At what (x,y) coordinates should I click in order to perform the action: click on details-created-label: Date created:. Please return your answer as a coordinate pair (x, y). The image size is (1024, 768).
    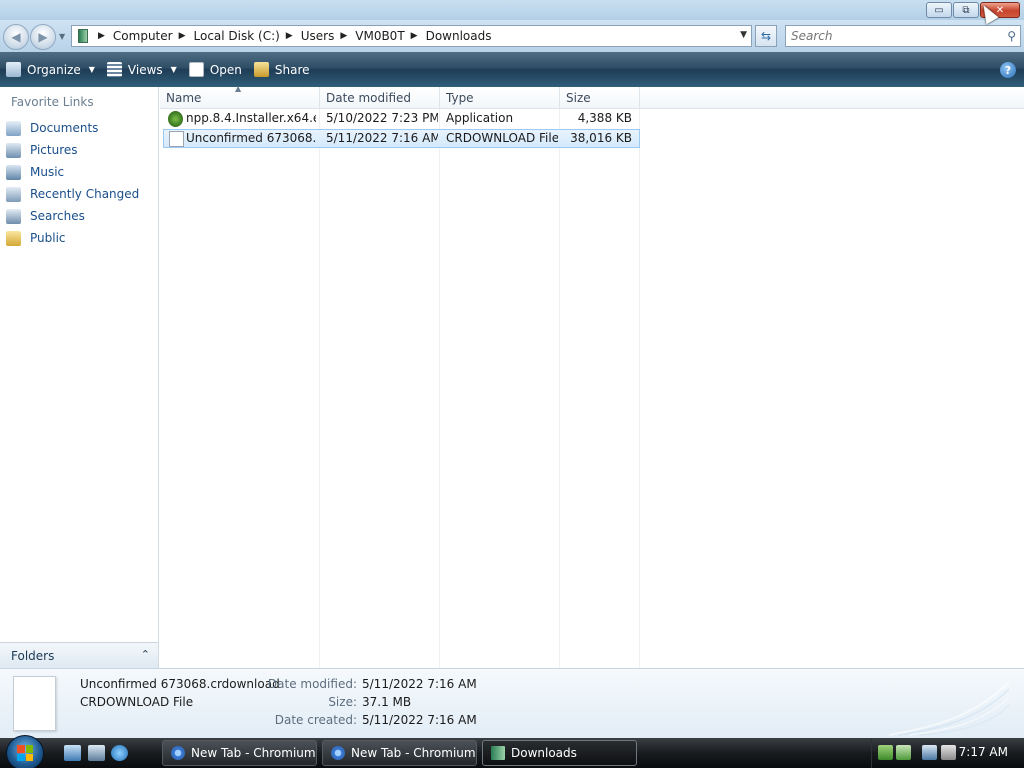
    Looking at the image, I should click on (315, 720).